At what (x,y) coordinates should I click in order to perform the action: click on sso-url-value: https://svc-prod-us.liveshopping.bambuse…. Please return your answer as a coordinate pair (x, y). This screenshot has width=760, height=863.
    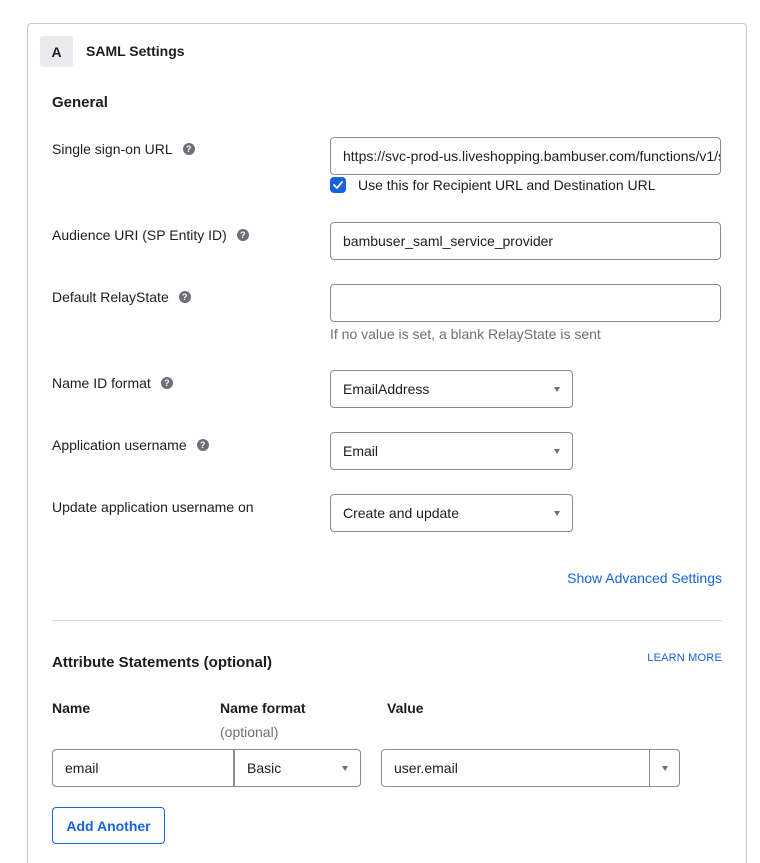
    Looking at the image, I should click on (531, 156).